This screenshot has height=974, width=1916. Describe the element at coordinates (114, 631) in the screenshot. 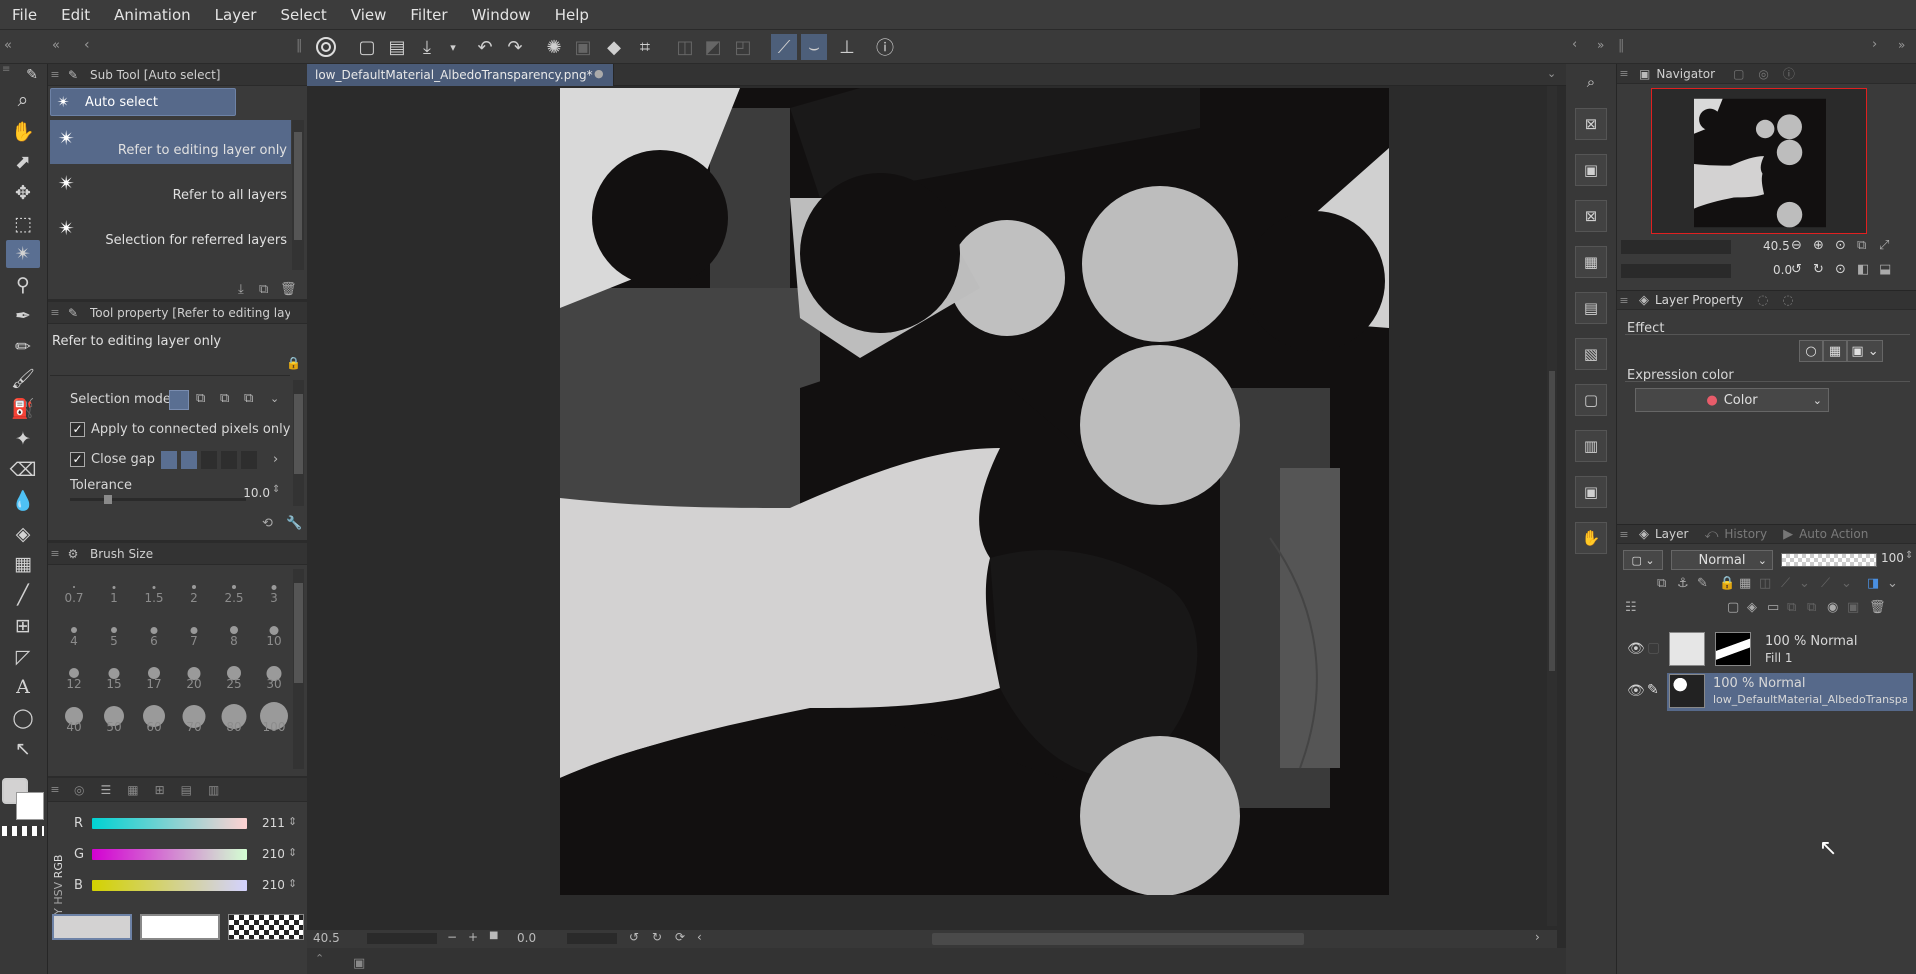

I see `brush-size-option: 5` at that location.